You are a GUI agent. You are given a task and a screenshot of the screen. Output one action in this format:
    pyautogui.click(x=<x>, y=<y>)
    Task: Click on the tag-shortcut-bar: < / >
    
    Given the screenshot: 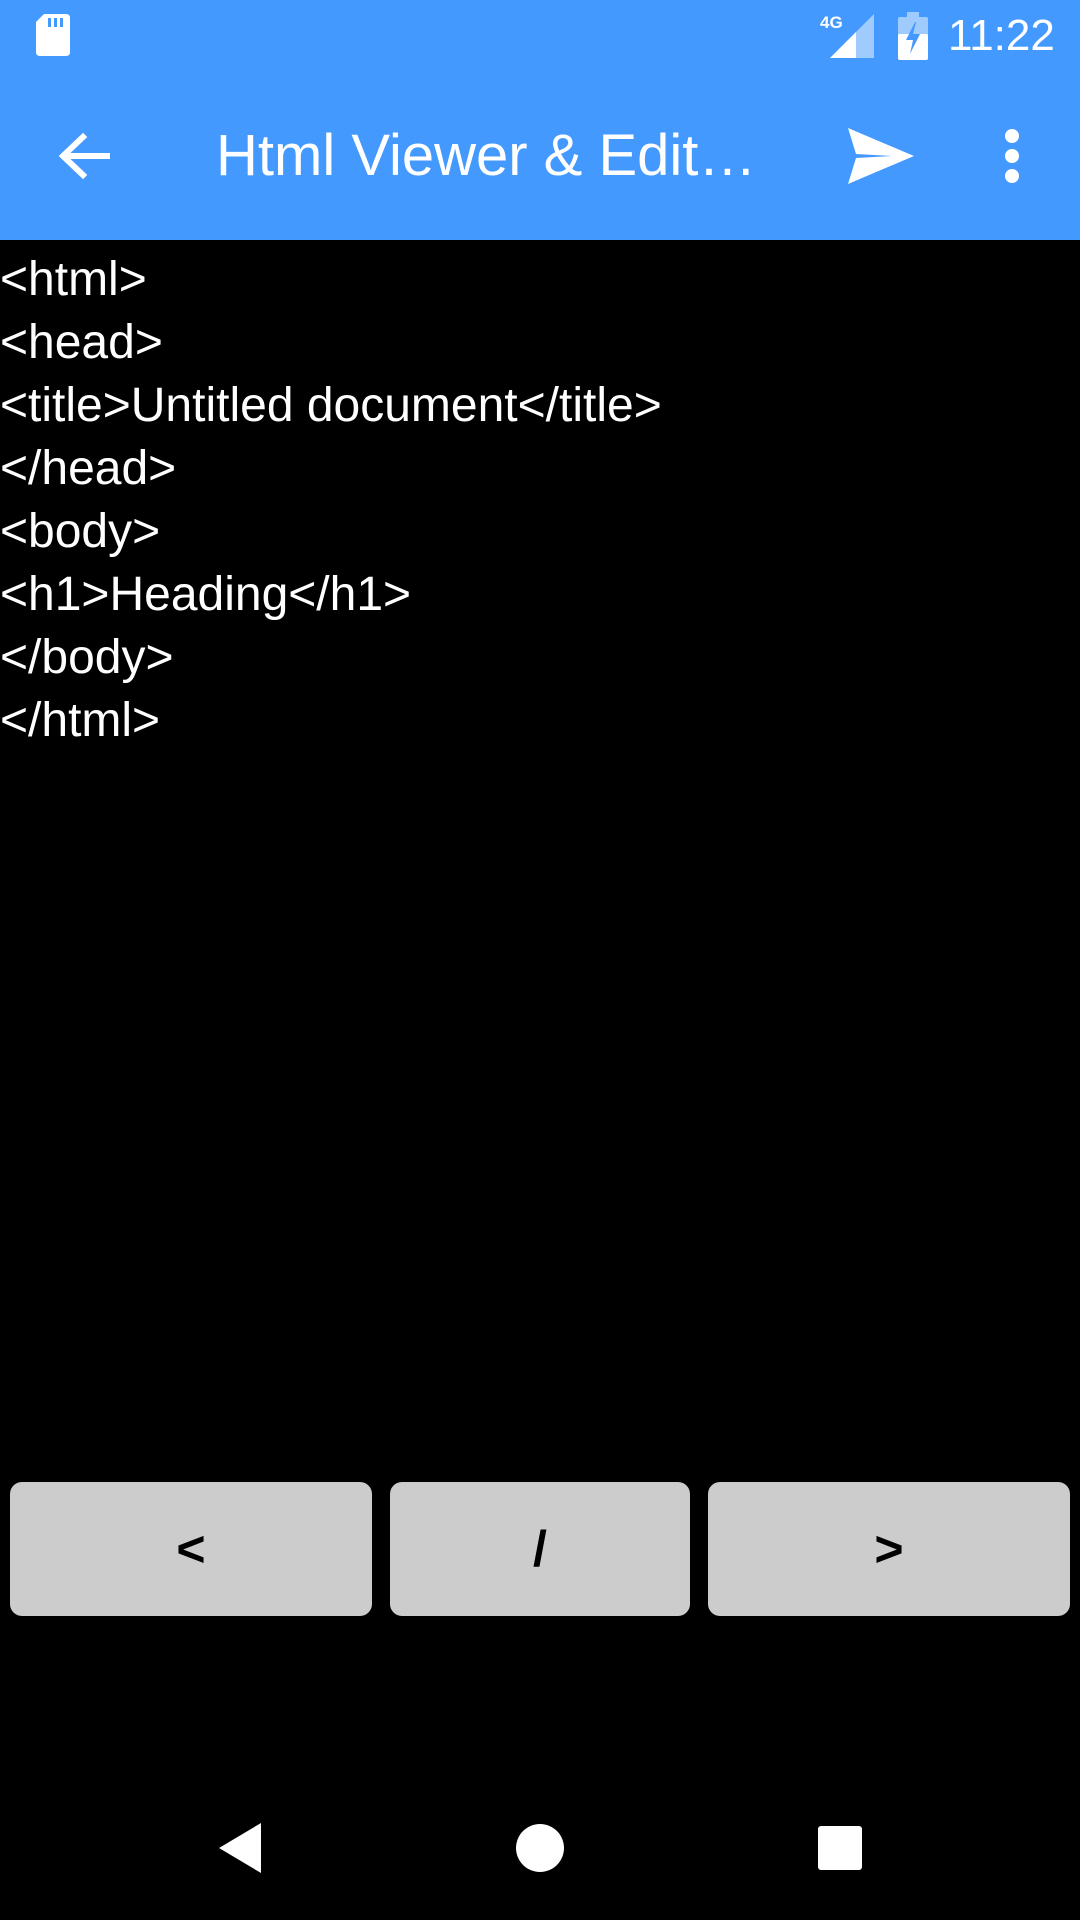 What is the action you would take?
    pyautogui.click(x=540, y=1549)
    